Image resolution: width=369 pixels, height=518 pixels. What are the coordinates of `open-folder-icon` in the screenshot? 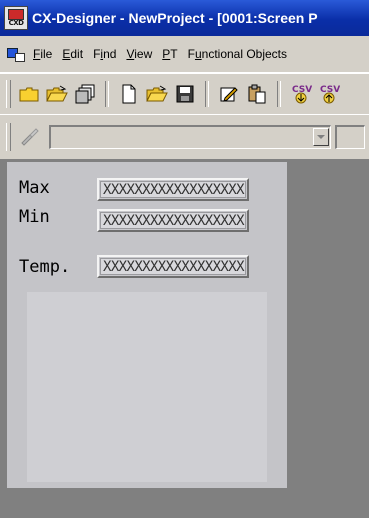 It's located at (57, 94).